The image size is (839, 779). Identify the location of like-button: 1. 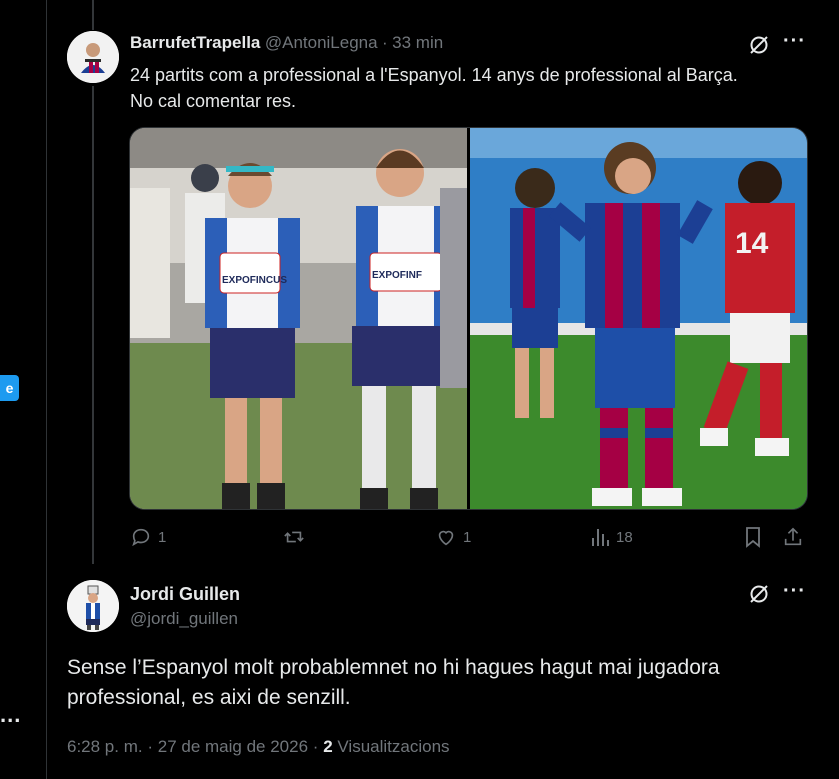
(453, 537).